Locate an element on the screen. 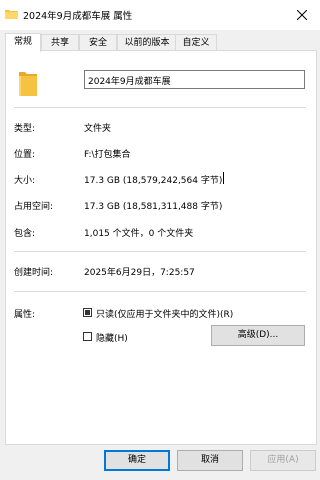  ok-button: 确定 is located at coordinates (137, 460).